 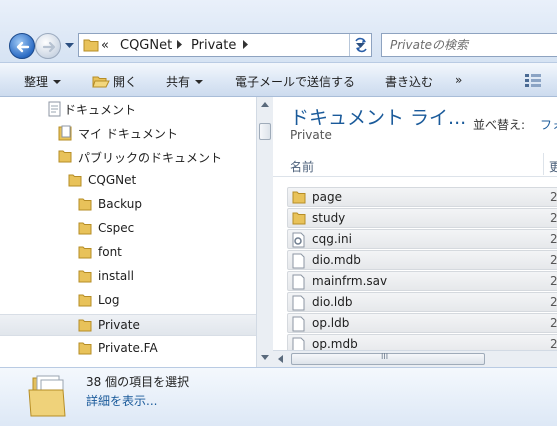 I want to click on column-header: 名前 更, so click(x=415, y=163).